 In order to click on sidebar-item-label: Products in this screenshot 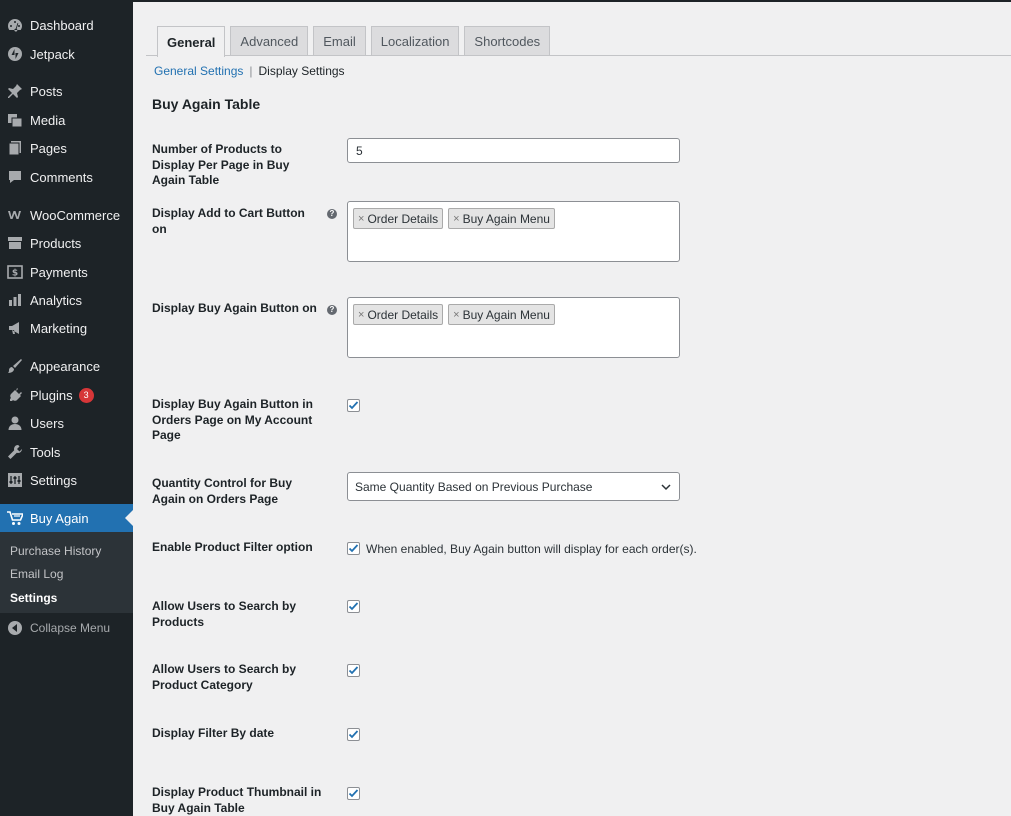, I will do `click(56, 243)`.